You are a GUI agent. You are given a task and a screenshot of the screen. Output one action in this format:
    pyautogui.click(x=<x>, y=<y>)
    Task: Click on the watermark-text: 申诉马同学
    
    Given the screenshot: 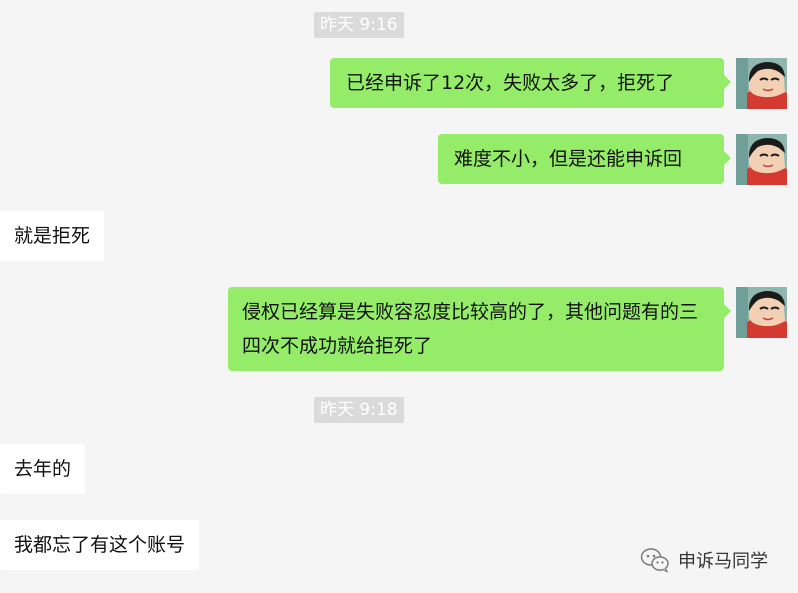 What is the action you would take?
    pyautogui.click(x=723, y=561)
    